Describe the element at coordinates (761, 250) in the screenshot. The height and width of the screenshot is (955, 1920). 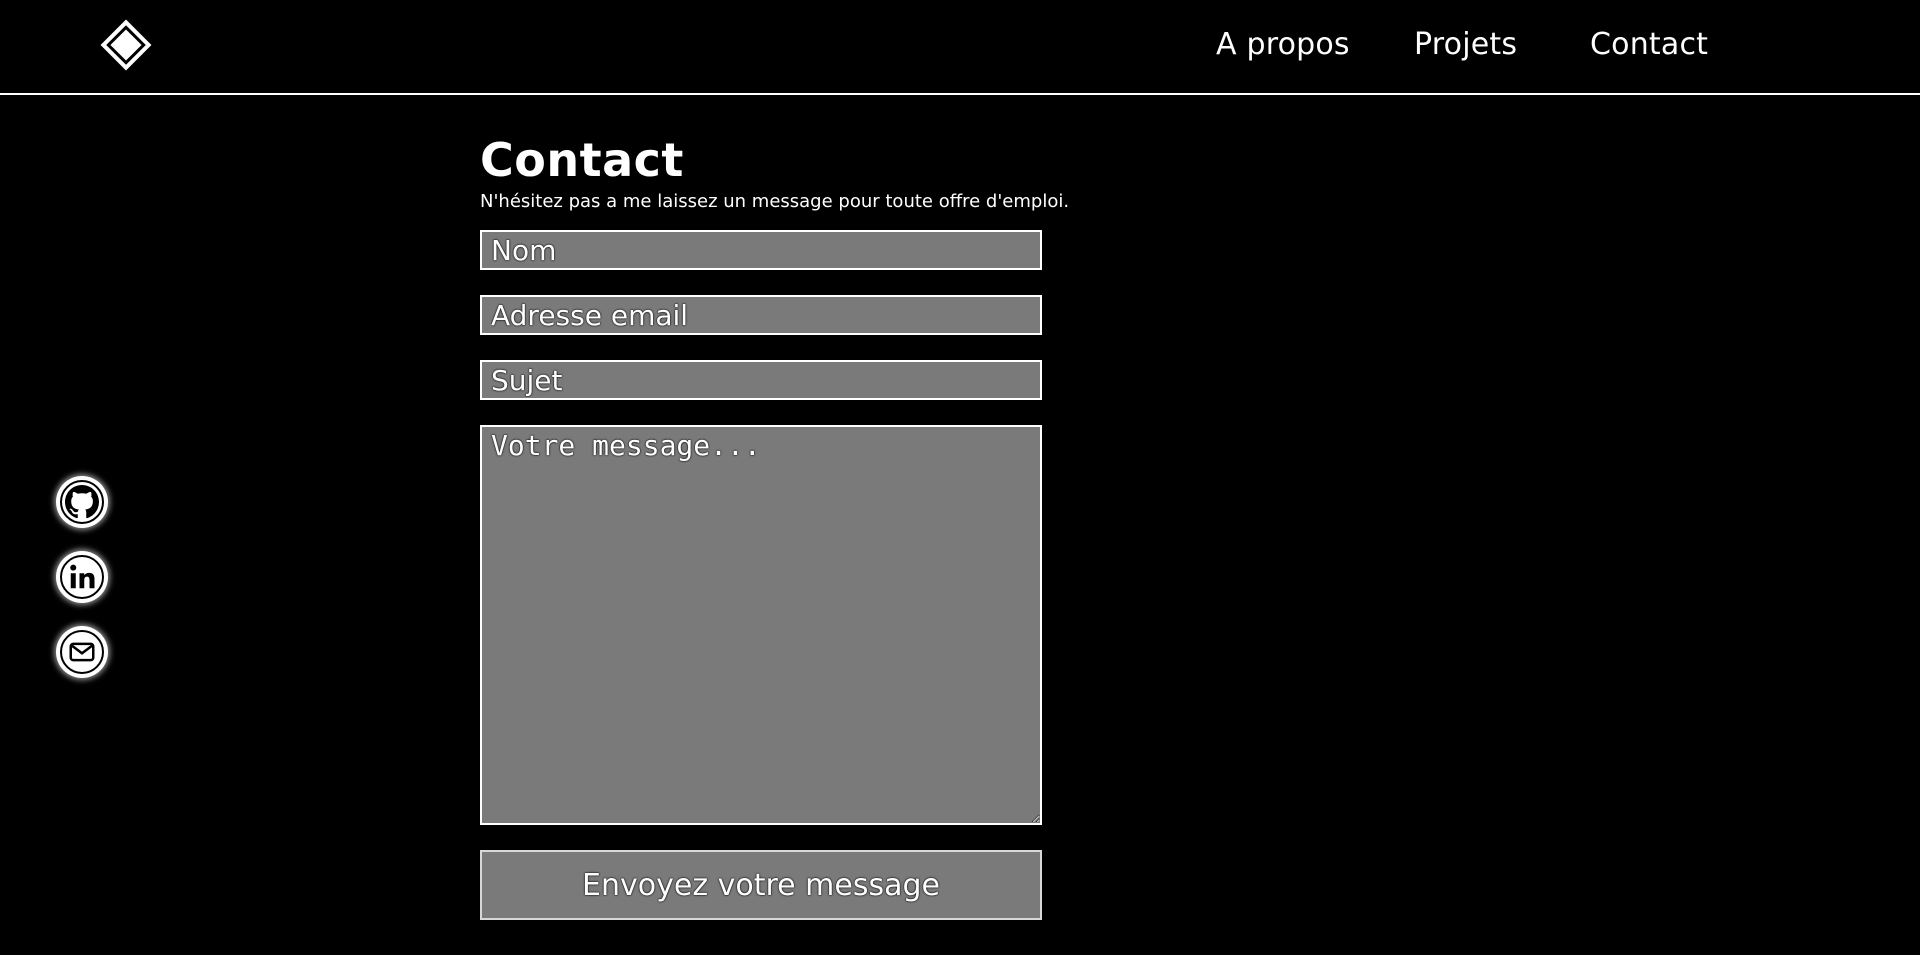
I see `name-input` at that location.